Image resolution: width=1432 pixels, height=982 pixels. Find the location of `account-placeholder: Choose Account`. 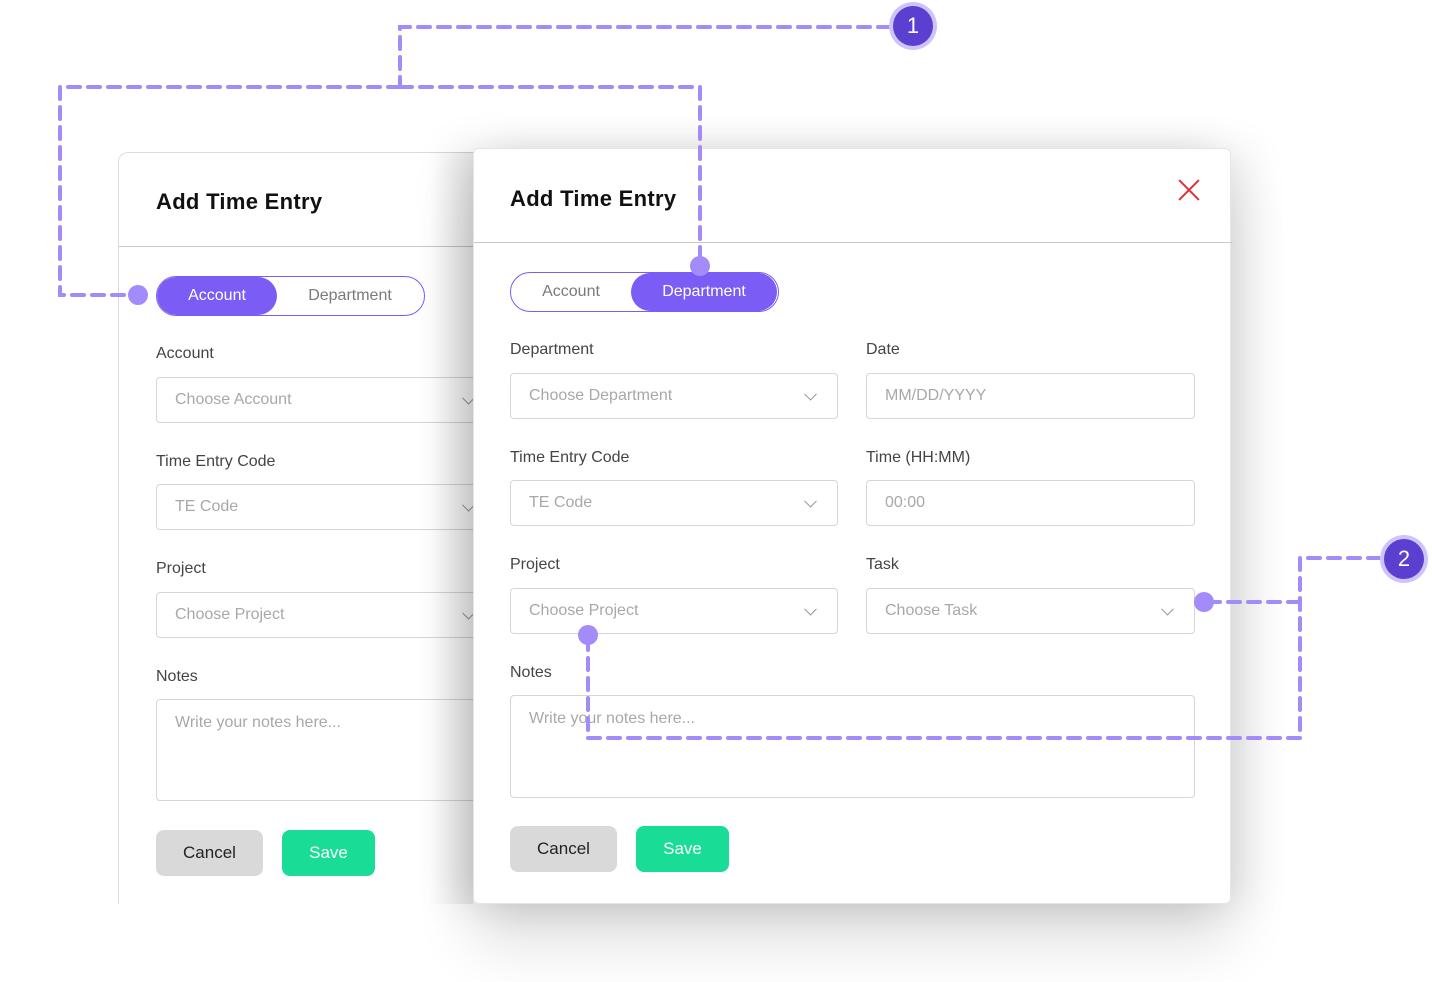

account-placeholder: Choose Account is located at coordinates (233, 399).